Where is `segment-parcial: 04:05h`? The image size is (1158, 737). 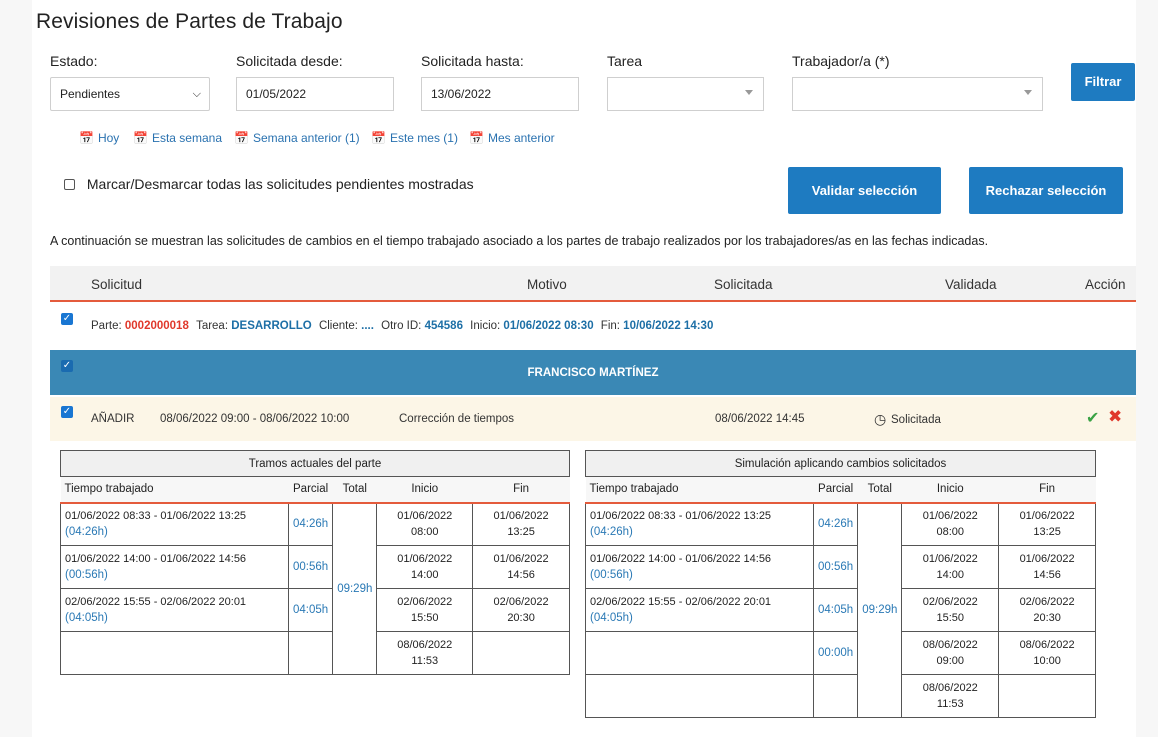 segment-parcial: 04:05h is located at coordinates (310, 610).